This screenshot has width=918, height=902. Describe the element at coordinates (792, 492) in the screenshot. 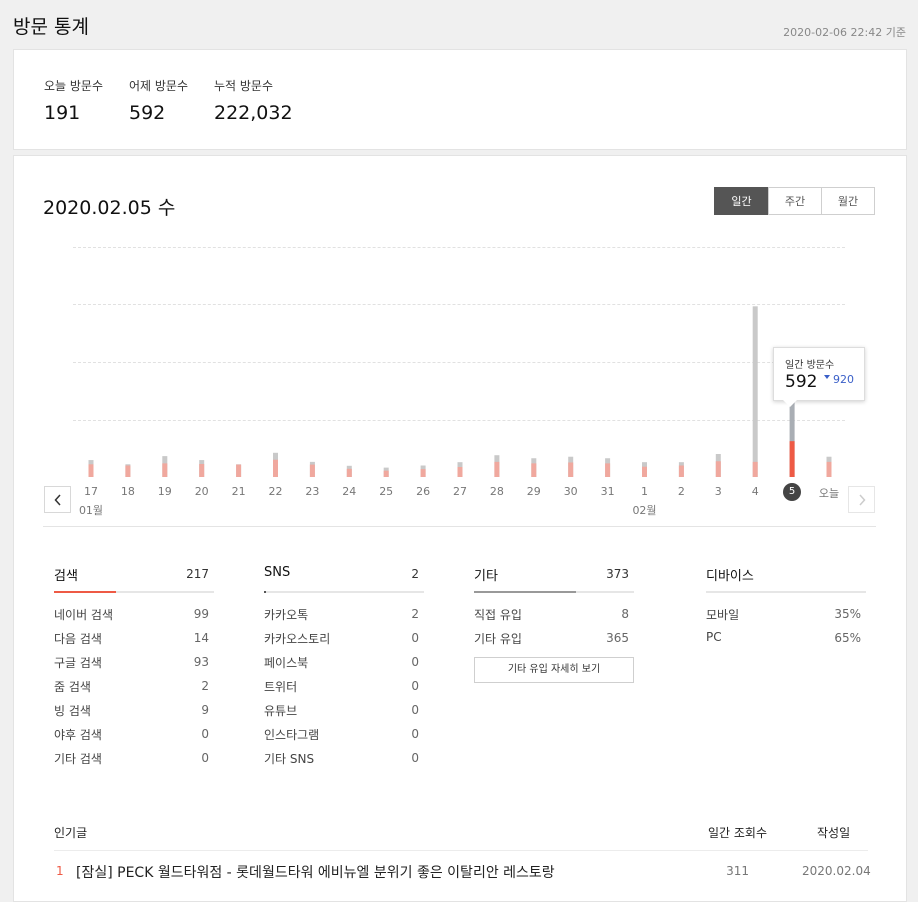

I see `x-tick-label: 5` at that location.